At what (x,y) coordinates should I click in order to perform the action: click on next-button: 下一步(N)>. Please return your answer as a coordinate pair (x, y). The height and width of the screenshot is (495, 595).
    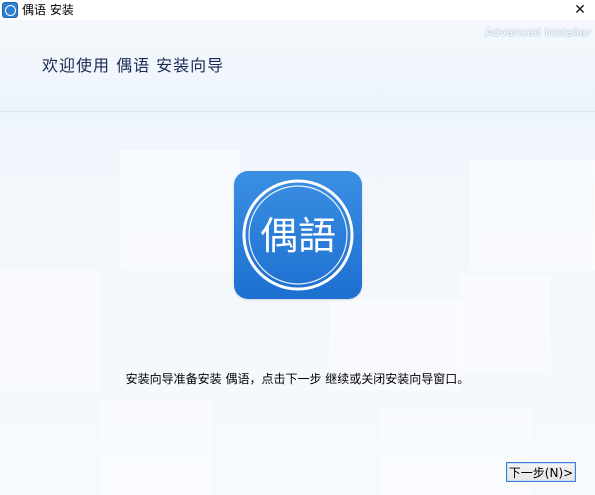
    Looking at the image, I should click on (541, 472).